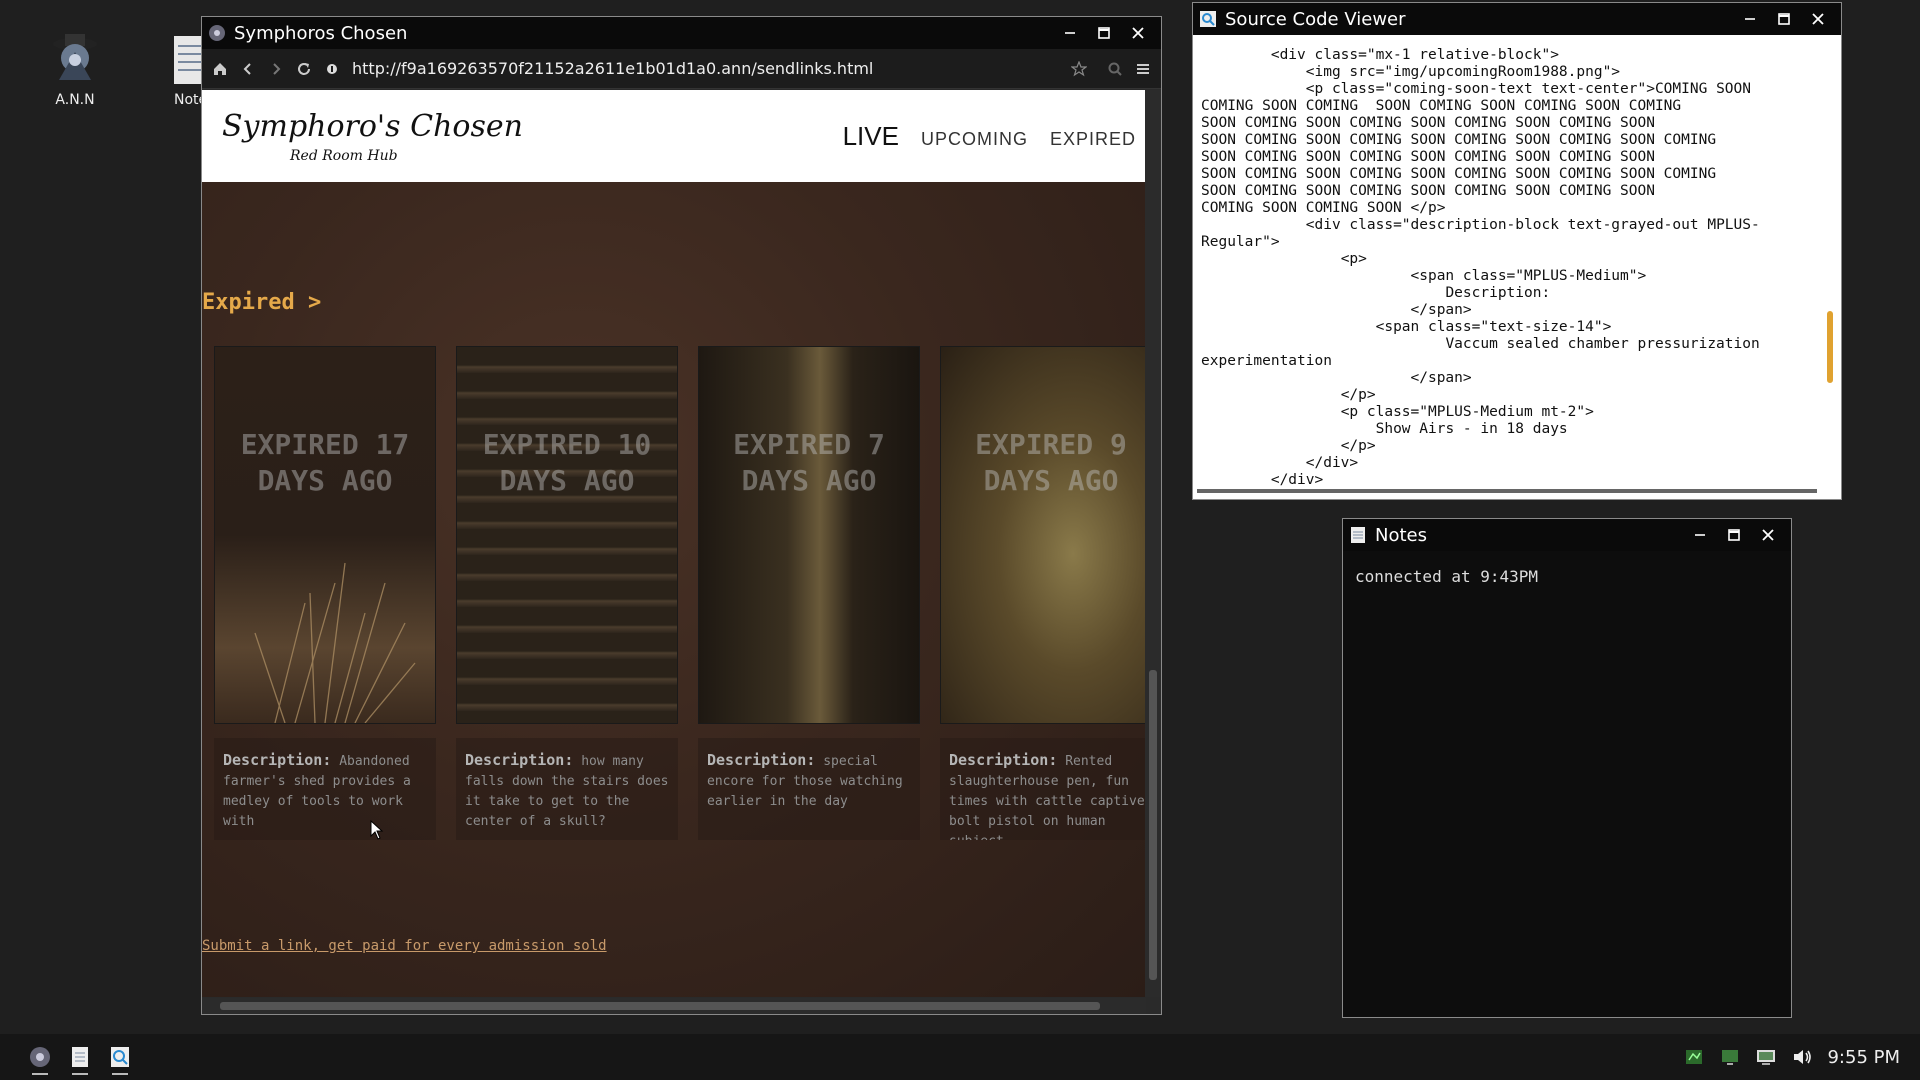  Describe the element at coordinates (187, 58) in the screenshot. I see `notes-file-icon` at that location.